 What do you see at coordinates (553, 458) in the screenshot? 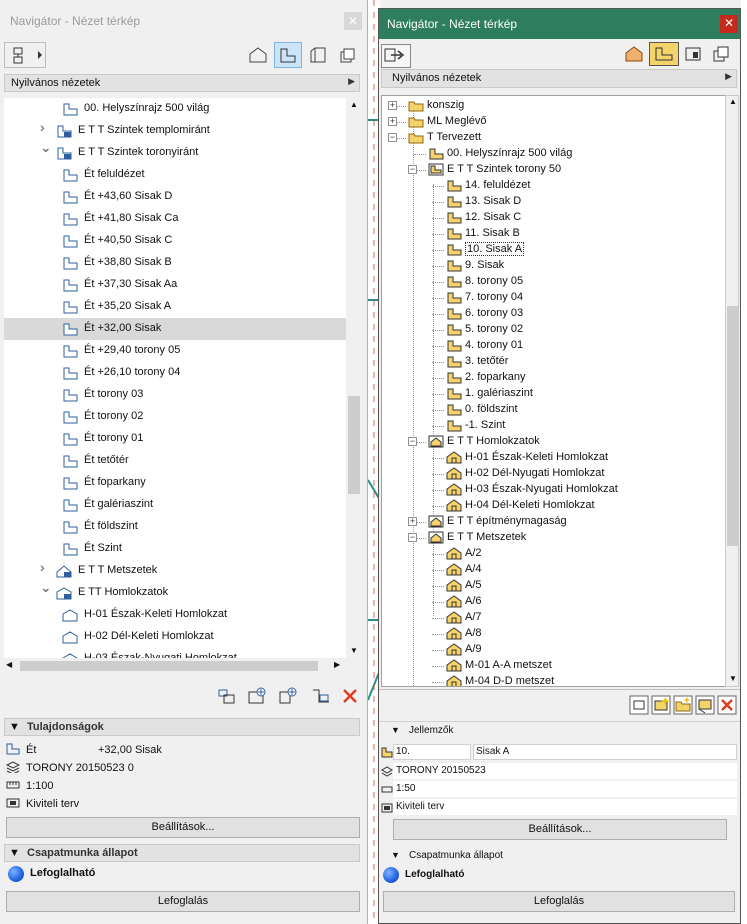
I see `right-tree-row: H-01 Észak-Keleti Homlokzat` at bounding box center [553, 458].